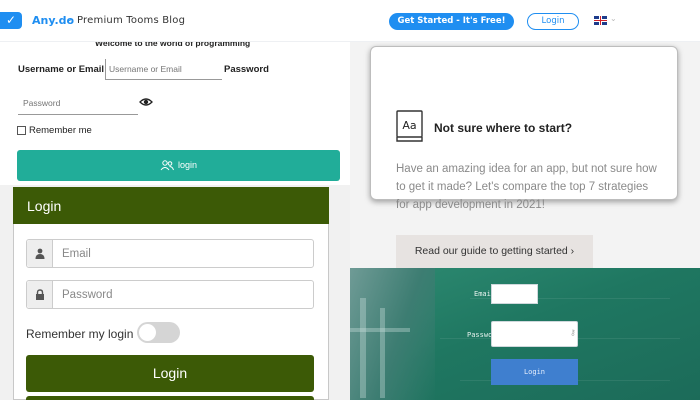 This screenshot has width=700, height=400. I want to click on header-login-button: Login, so click(553, 21).